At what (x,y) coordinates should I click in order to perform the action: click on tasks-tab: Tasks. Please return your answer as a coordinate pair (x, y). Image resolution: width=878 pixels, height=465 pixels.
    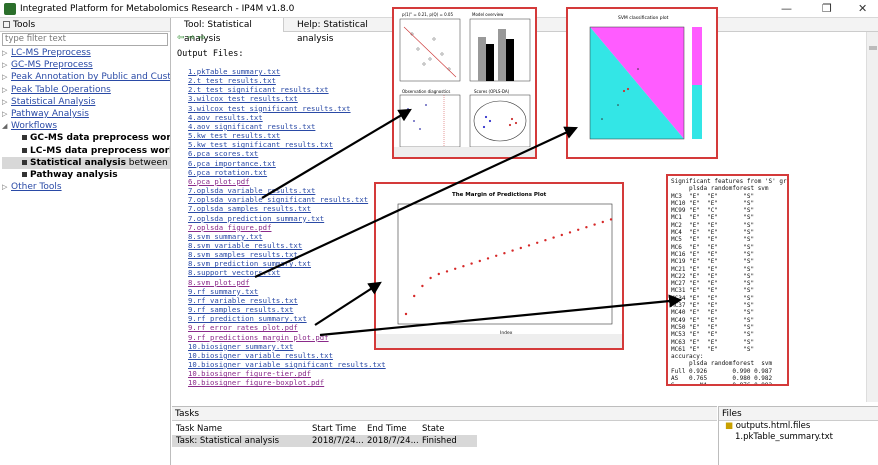
    Looking at the image, I should click on (444, 414).